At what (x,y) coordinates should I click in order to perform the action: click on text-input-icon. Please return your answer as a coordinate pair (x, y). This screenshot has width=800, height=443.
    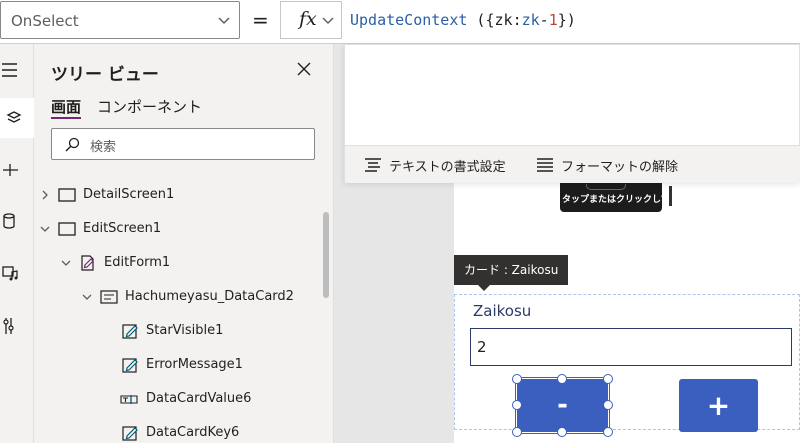
    Looking at the image, I should click on (129, 399).